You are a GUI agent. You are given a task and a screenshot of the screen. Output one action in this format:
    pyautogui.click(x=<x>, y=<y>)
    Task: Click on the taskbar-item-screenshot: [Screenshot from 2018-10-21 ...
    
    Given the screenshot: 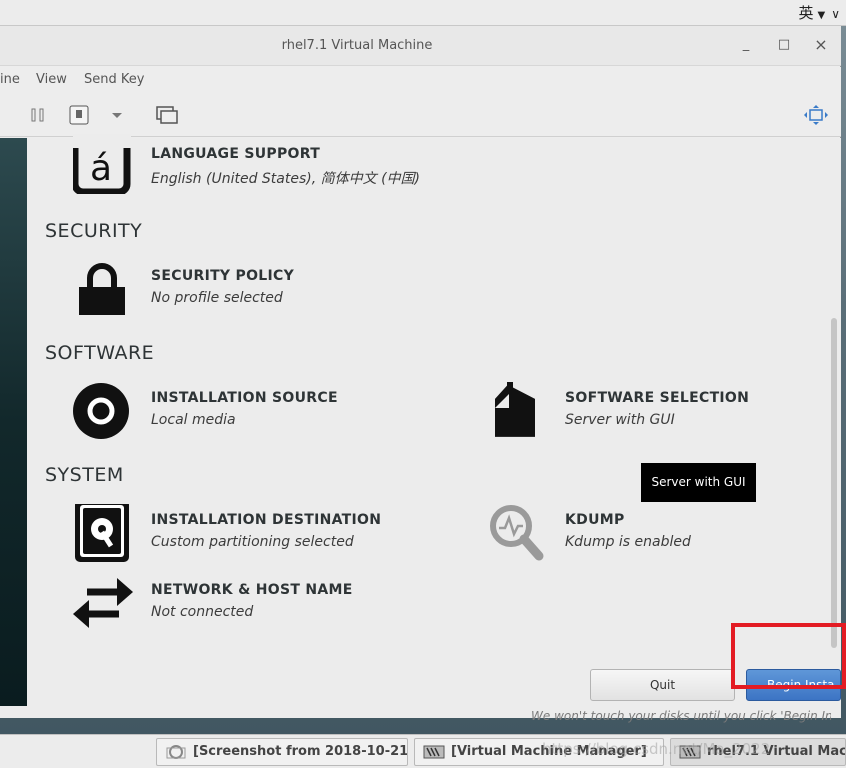 What is the action you would take?
    pyautogui.click(x=282, y=752)
    